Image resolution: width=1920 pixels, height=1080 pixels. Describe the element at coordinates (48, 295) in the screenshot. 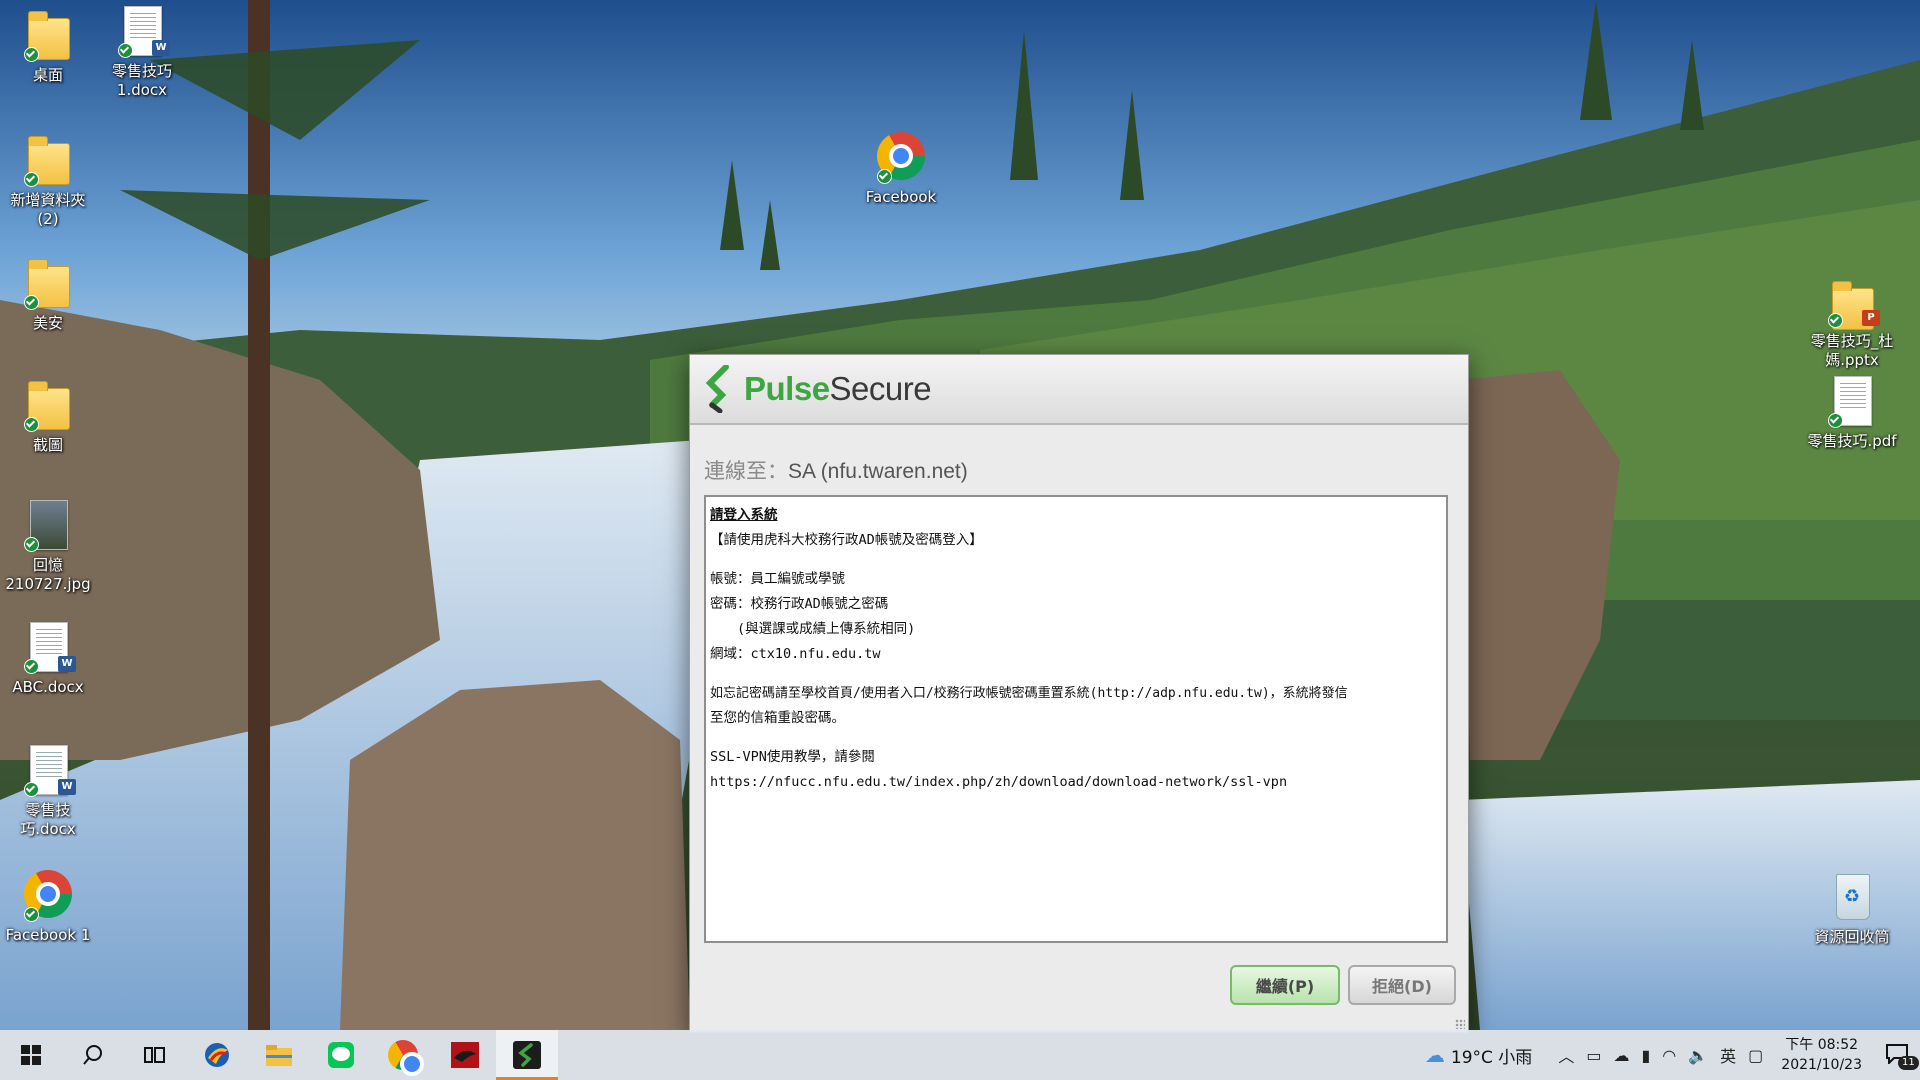

I see `desktop-icon-meian-folder: 美安` at that location.